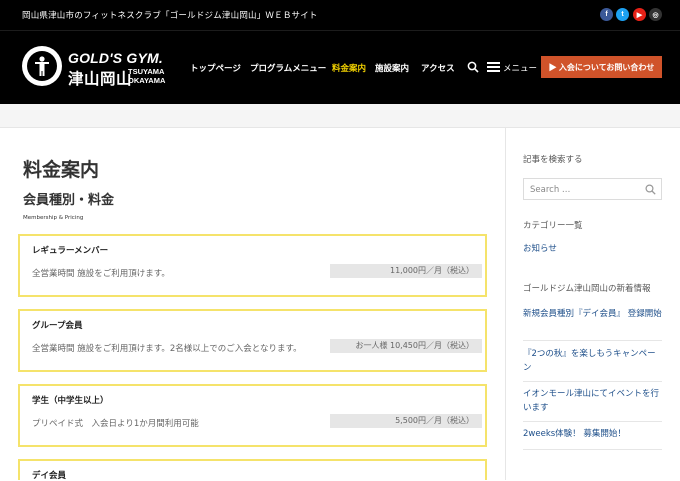 The image size is (680, 481). I want to click on instagram-icon: ◎, so click(655, 14).